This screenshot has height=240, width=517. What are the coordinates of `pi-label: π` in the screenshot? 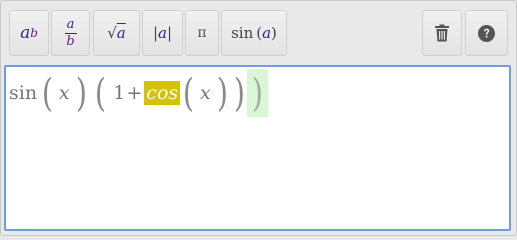 It's located at (202, 33).